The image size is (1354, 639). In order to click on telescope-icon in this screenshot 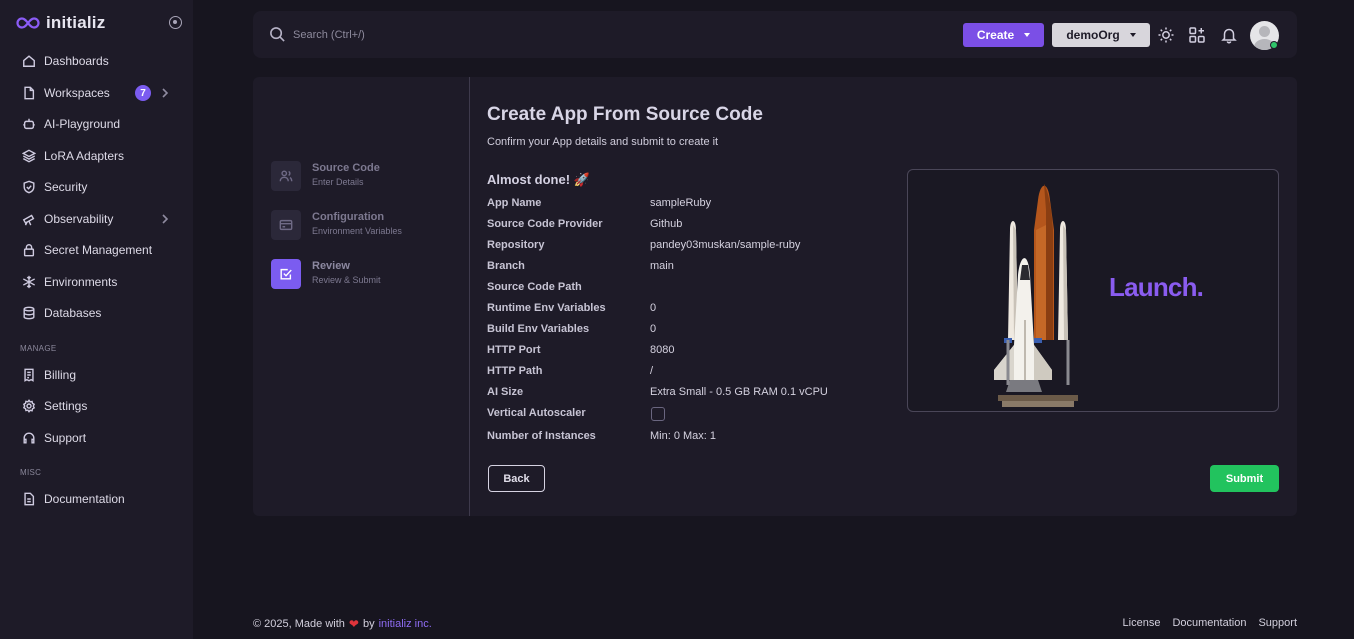, I will do `click(29, 219)`.